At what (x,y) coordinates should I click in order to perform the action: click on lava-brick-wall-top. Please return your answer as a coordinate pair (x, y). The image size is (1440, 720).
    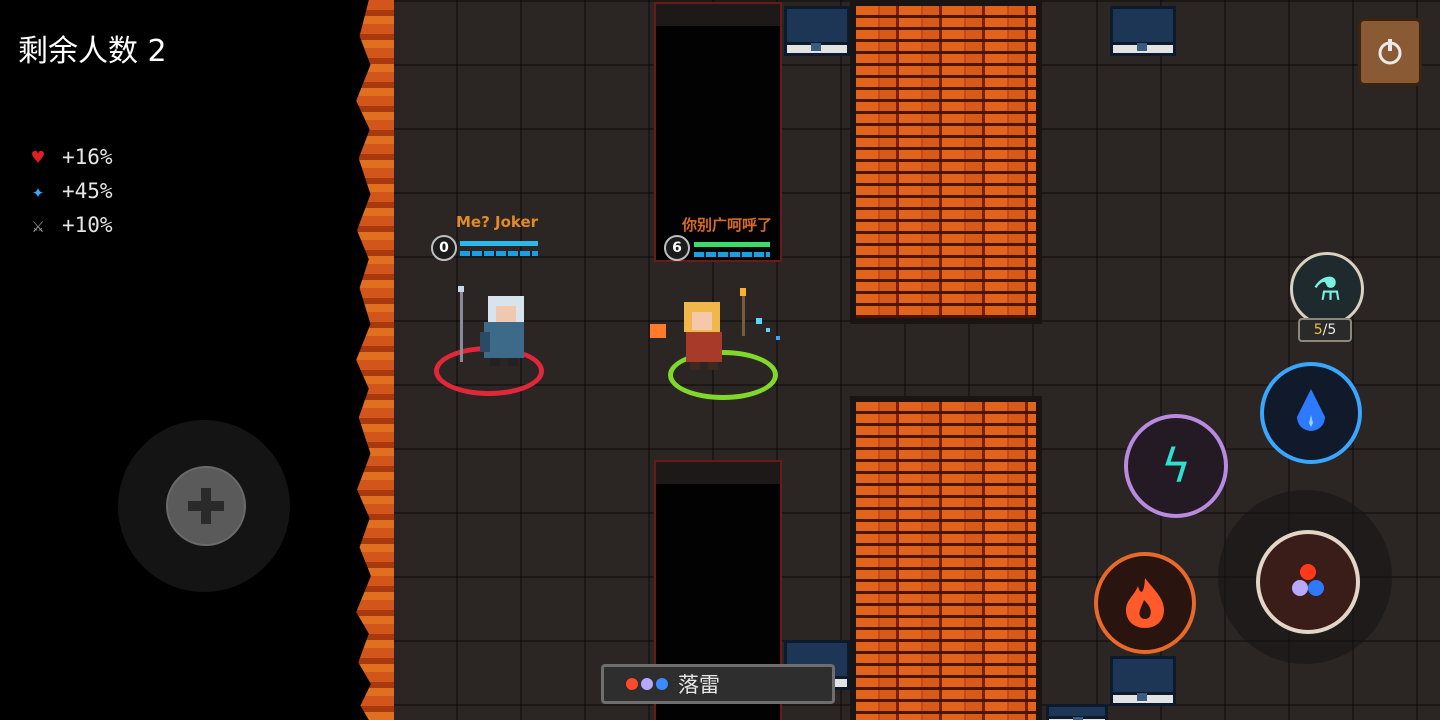
    Looking at the image, I should click on (946, 162).